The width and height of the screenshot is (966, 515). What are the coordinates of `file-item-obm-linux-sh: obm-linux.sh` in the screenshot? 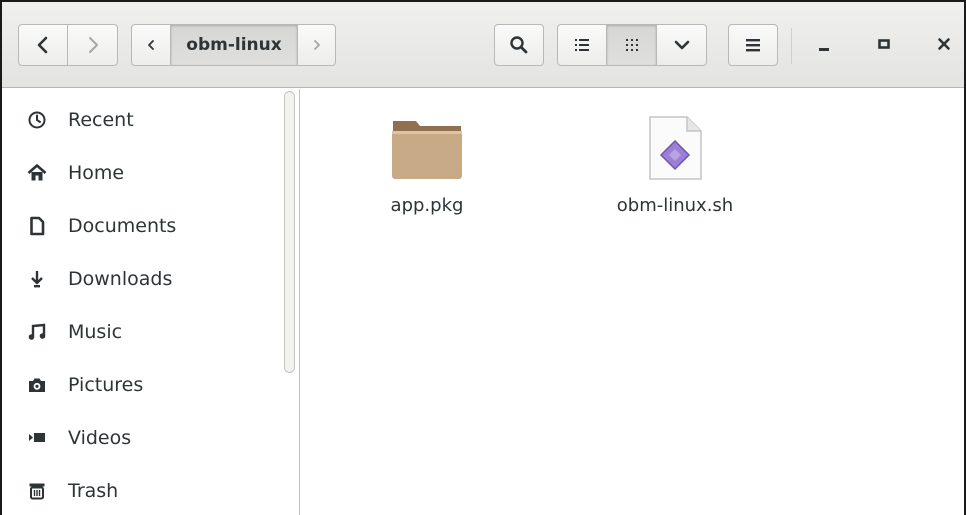 It's located at (675, 160).